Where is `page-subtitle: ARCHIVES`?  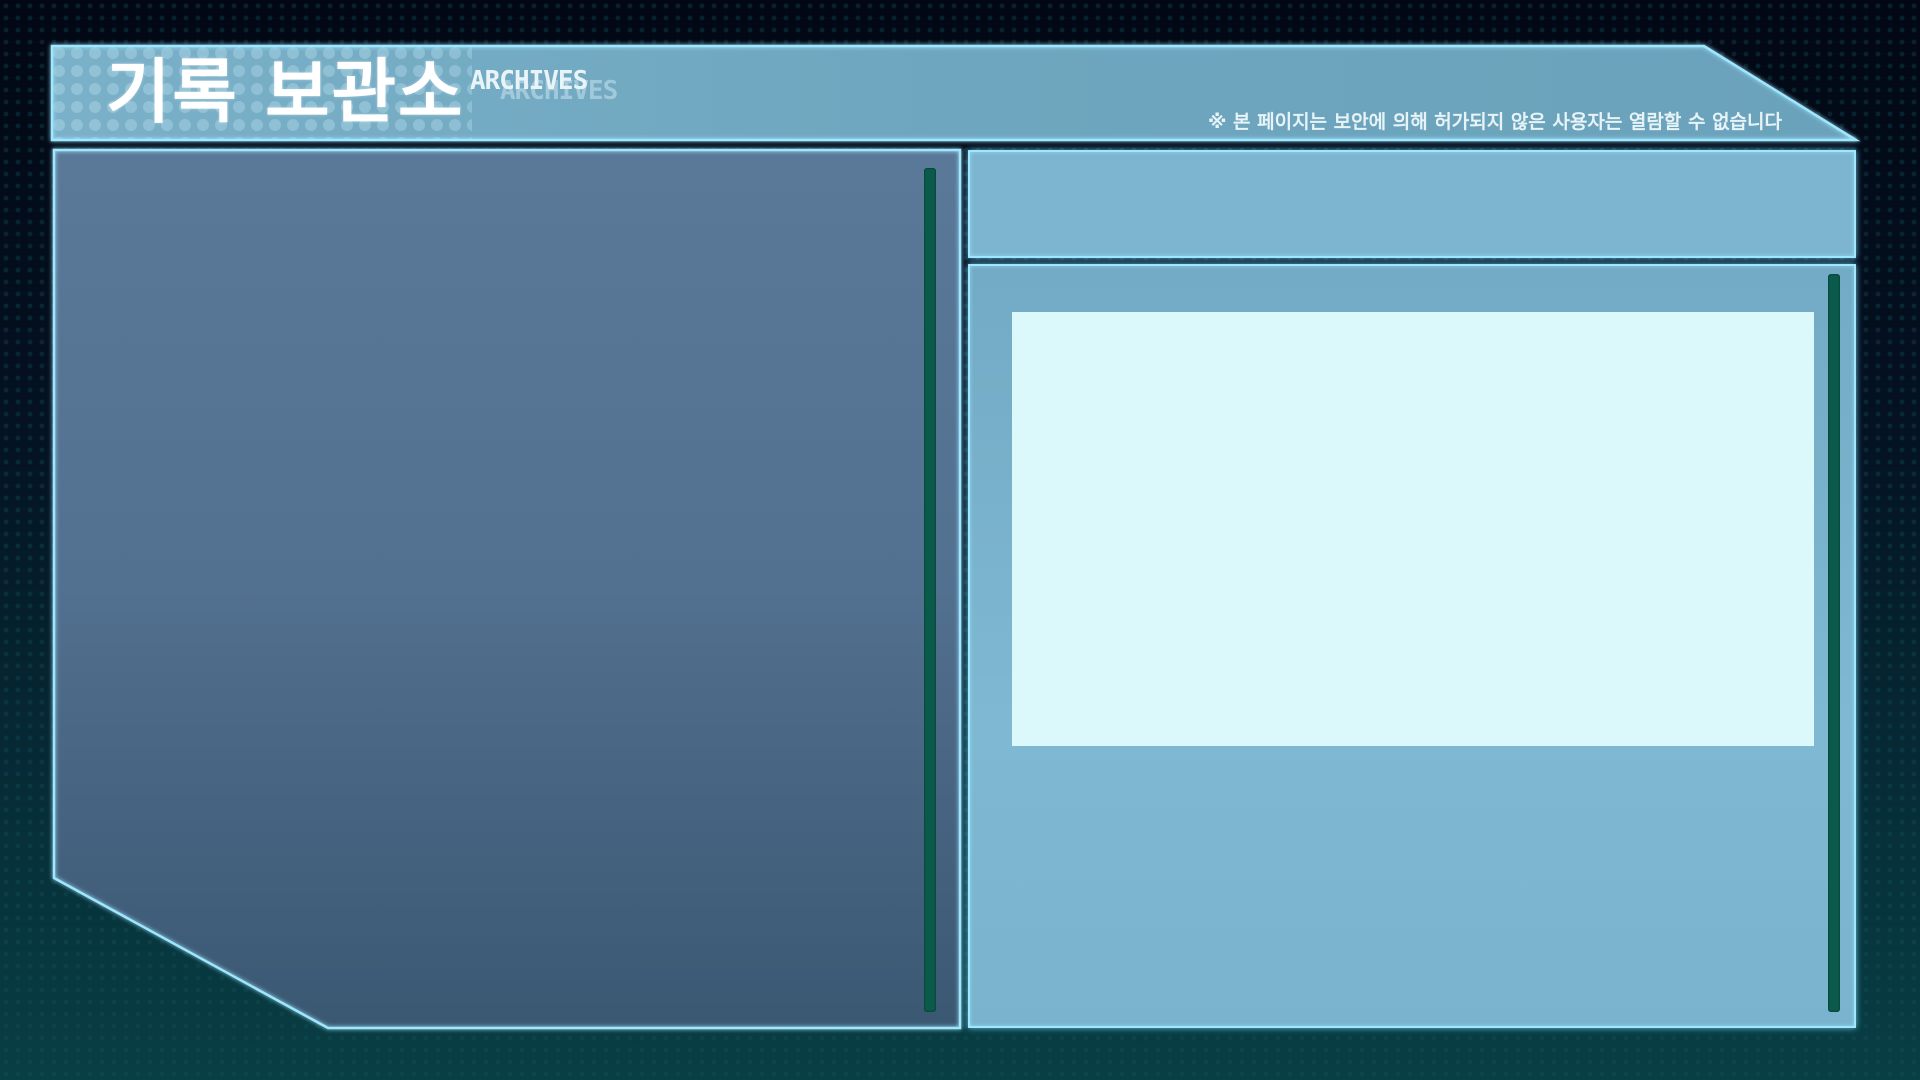 page-subtitle: ARCHIVES is located at coordinates (529, 81).